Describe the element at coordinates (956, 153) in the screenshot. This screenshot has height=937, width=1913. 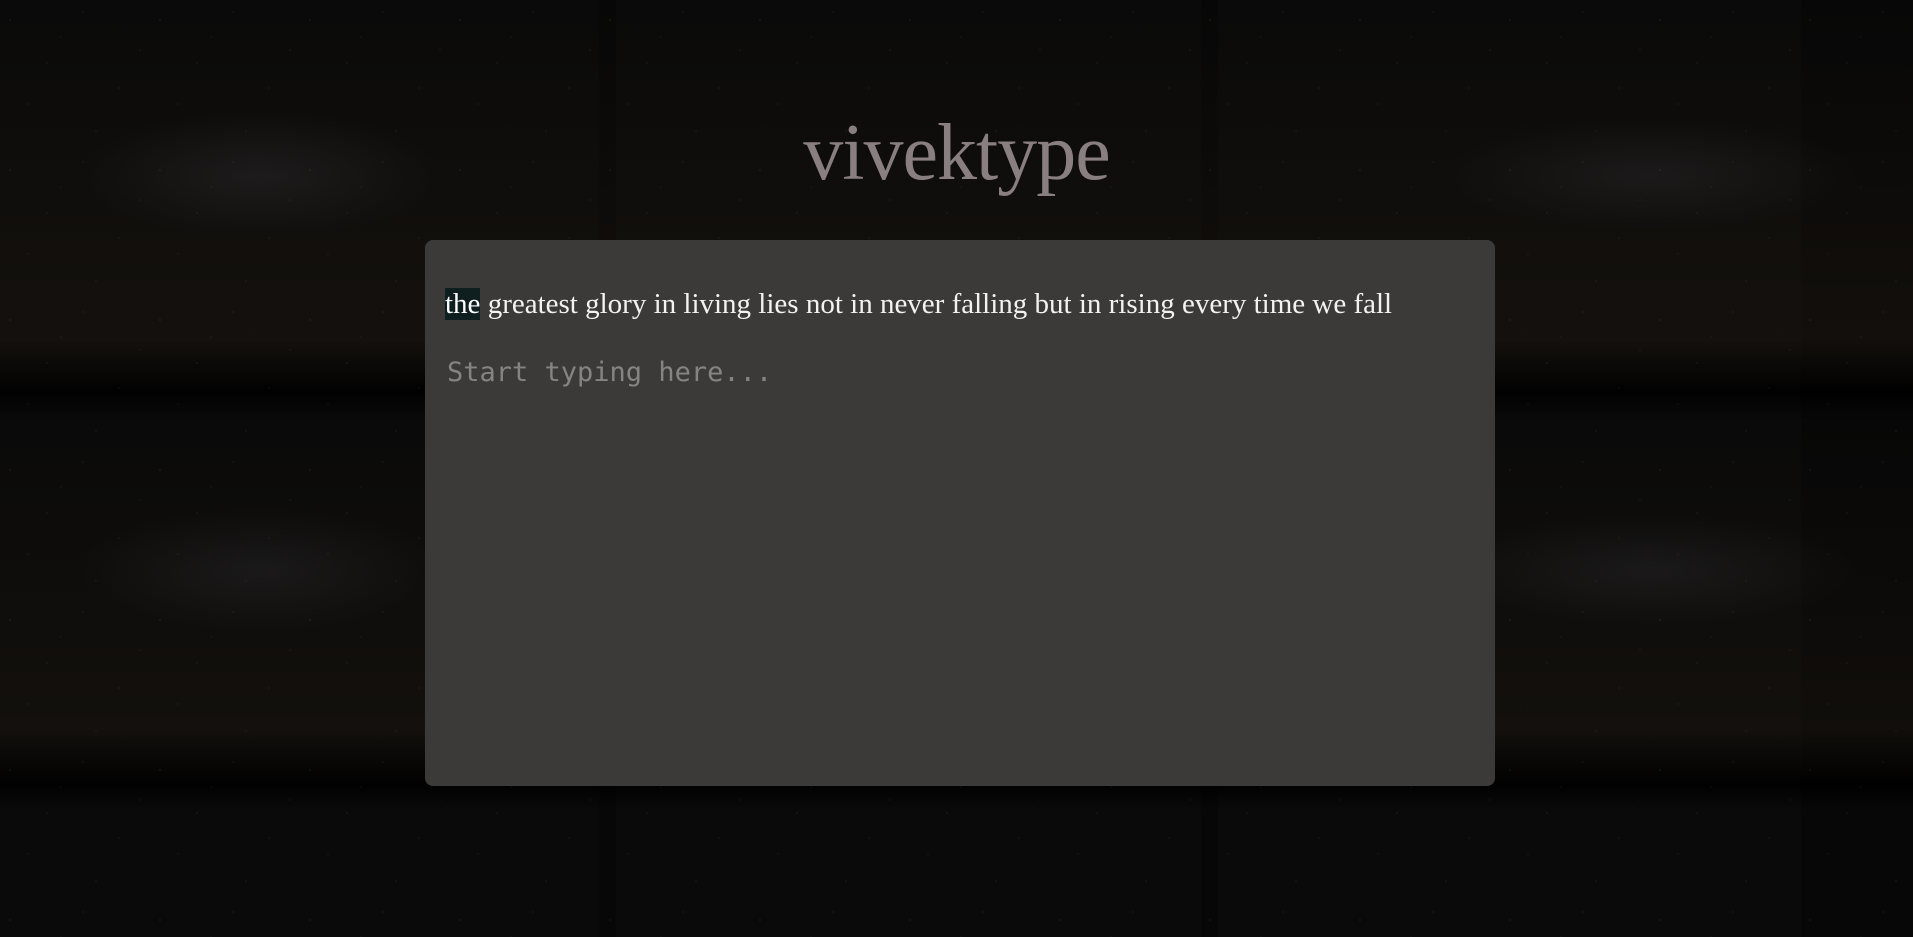
I see `page-title: vivektype` at that location.